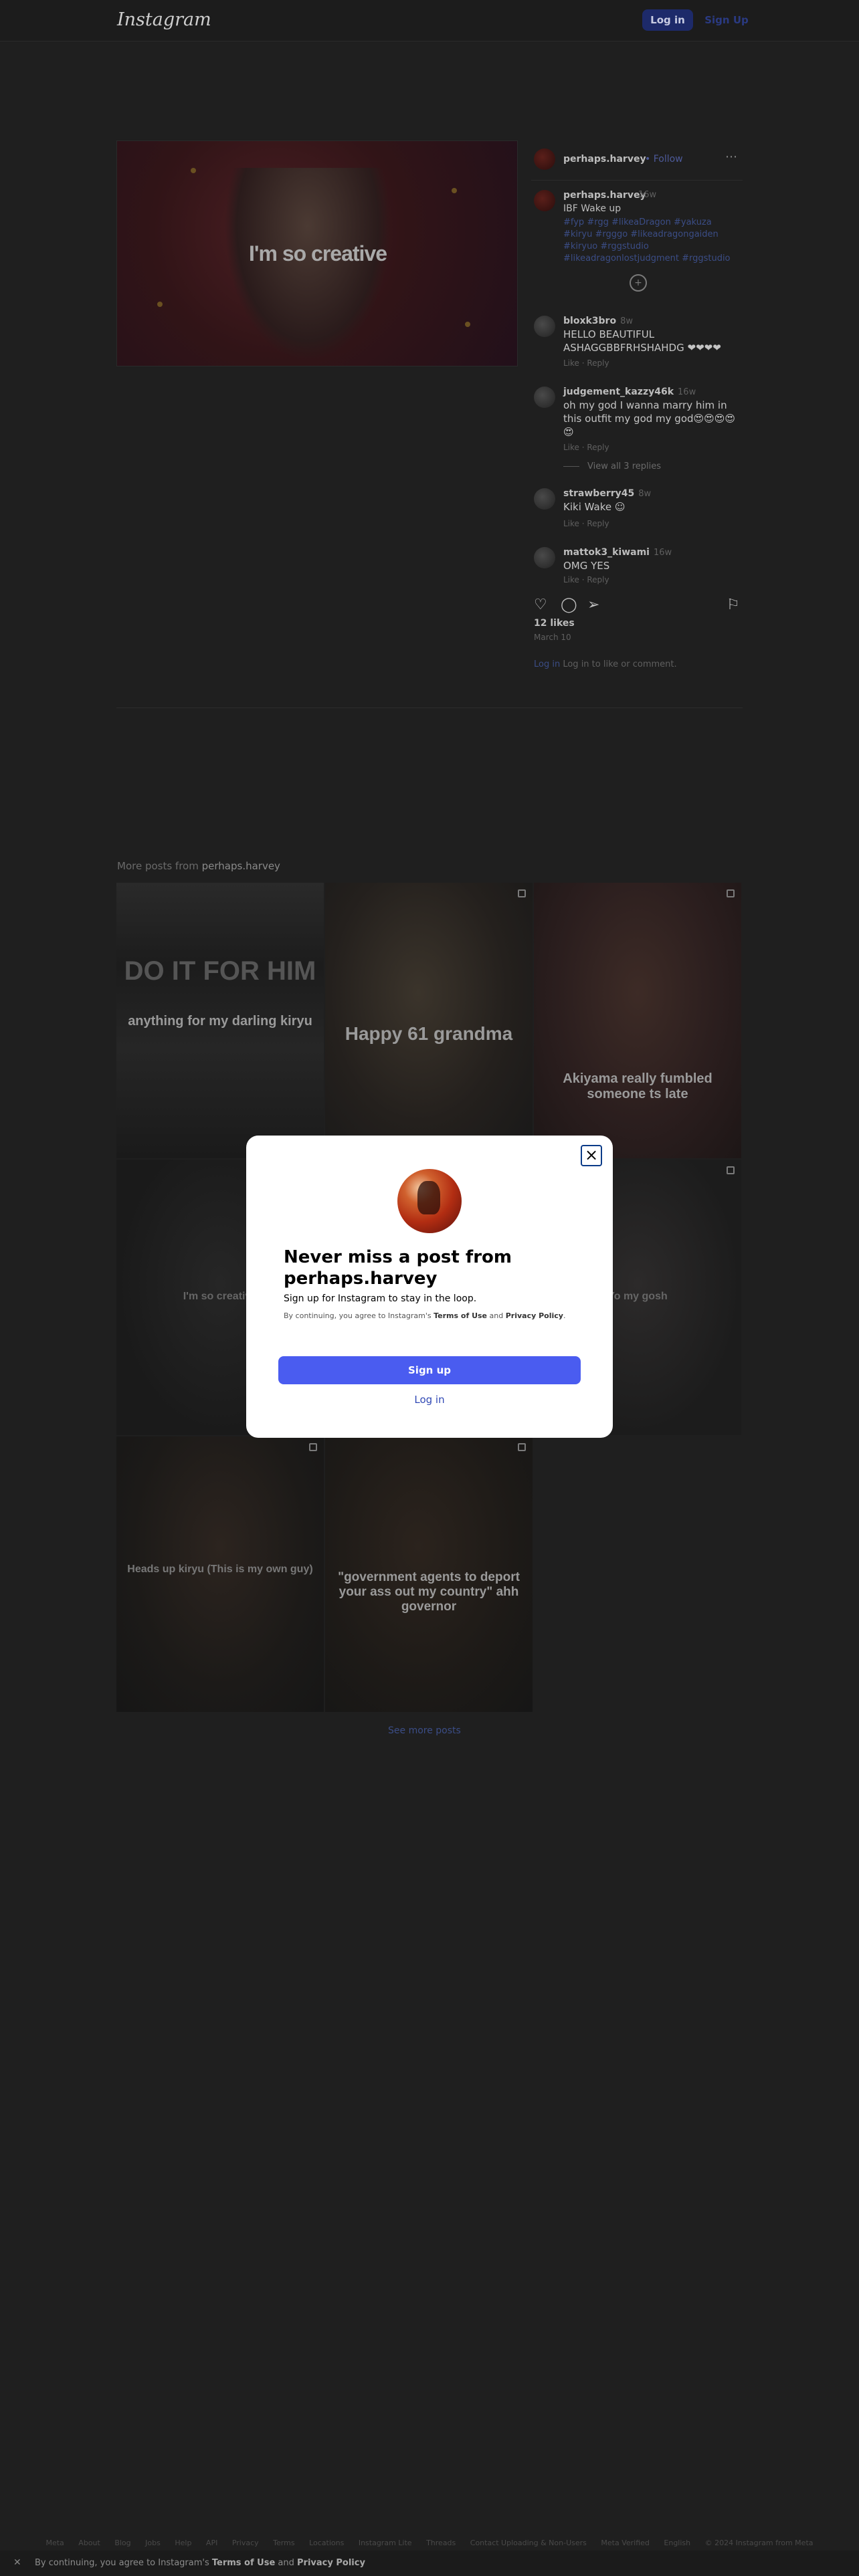 The height and width of the screenshot is (2576, 859). What do you see at coordinates (547, 664) in the screenshot?
I see `login-hint-link: Log in` at bounding box center [547, 664].